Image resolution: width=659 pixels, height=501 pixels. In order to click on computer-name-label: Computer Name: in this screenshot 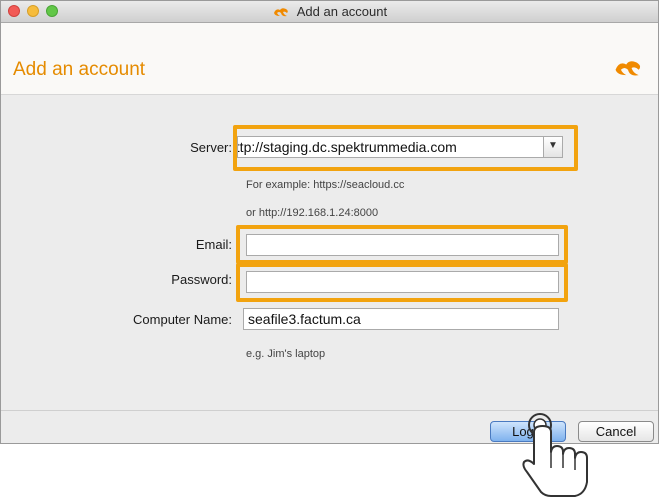, I will do `click(182, 319)`.